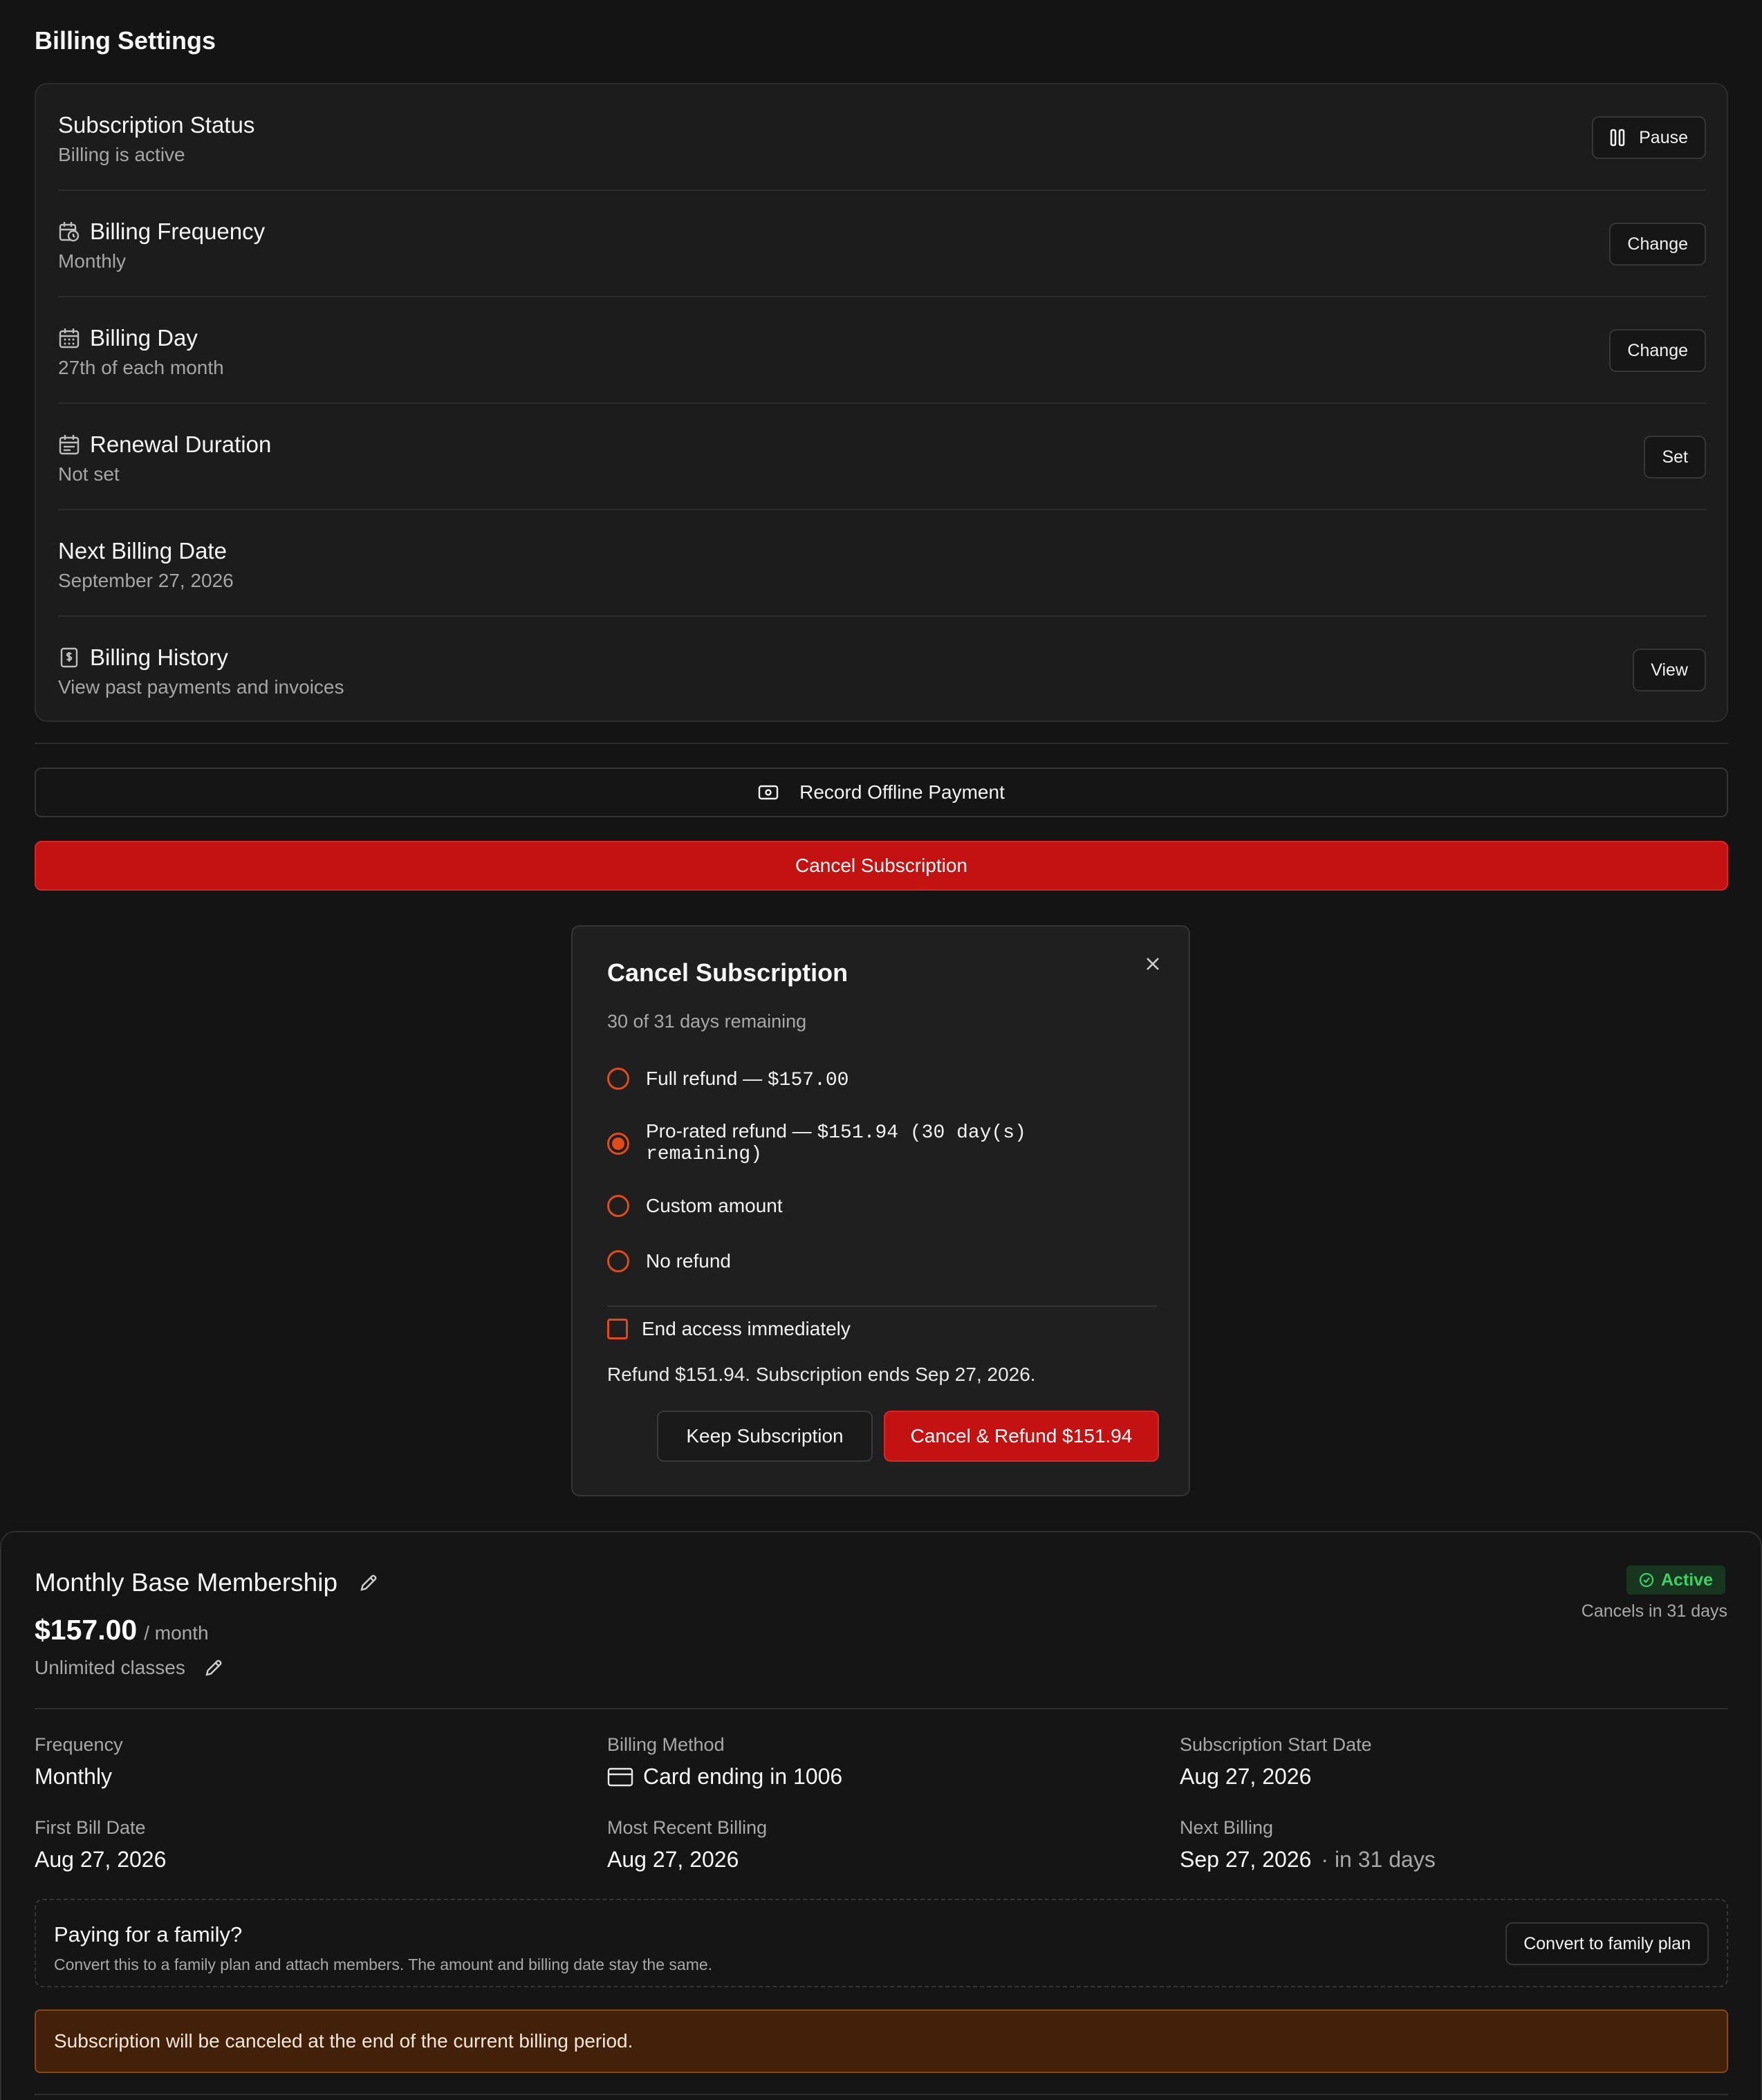  I want to click on description-text: Unlimited classes, so click(110, 1667).